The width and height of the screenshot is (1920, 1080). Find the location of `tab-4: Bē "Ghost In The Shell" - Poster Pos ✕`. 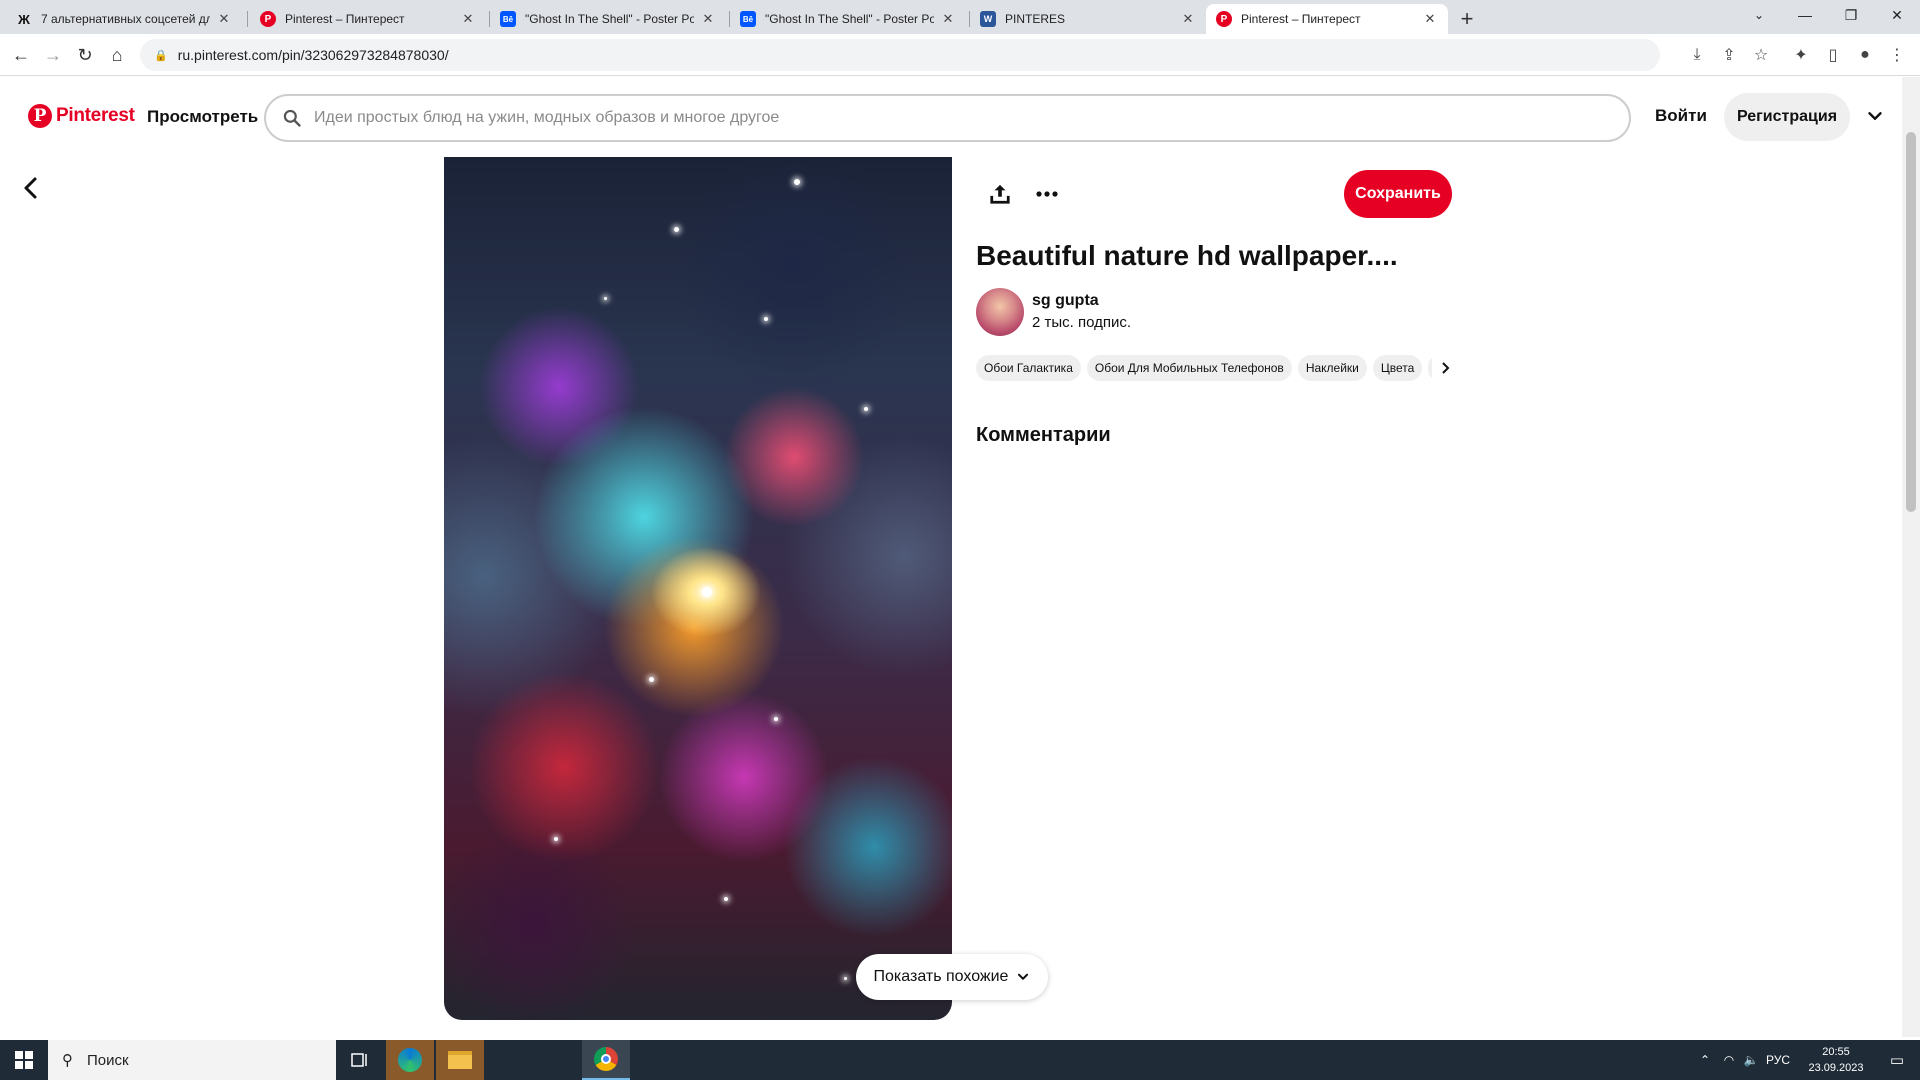

tab-4: Bē "Ghost In The Shell" - Poster Pos ✕ is located at coordinates (848, 19).